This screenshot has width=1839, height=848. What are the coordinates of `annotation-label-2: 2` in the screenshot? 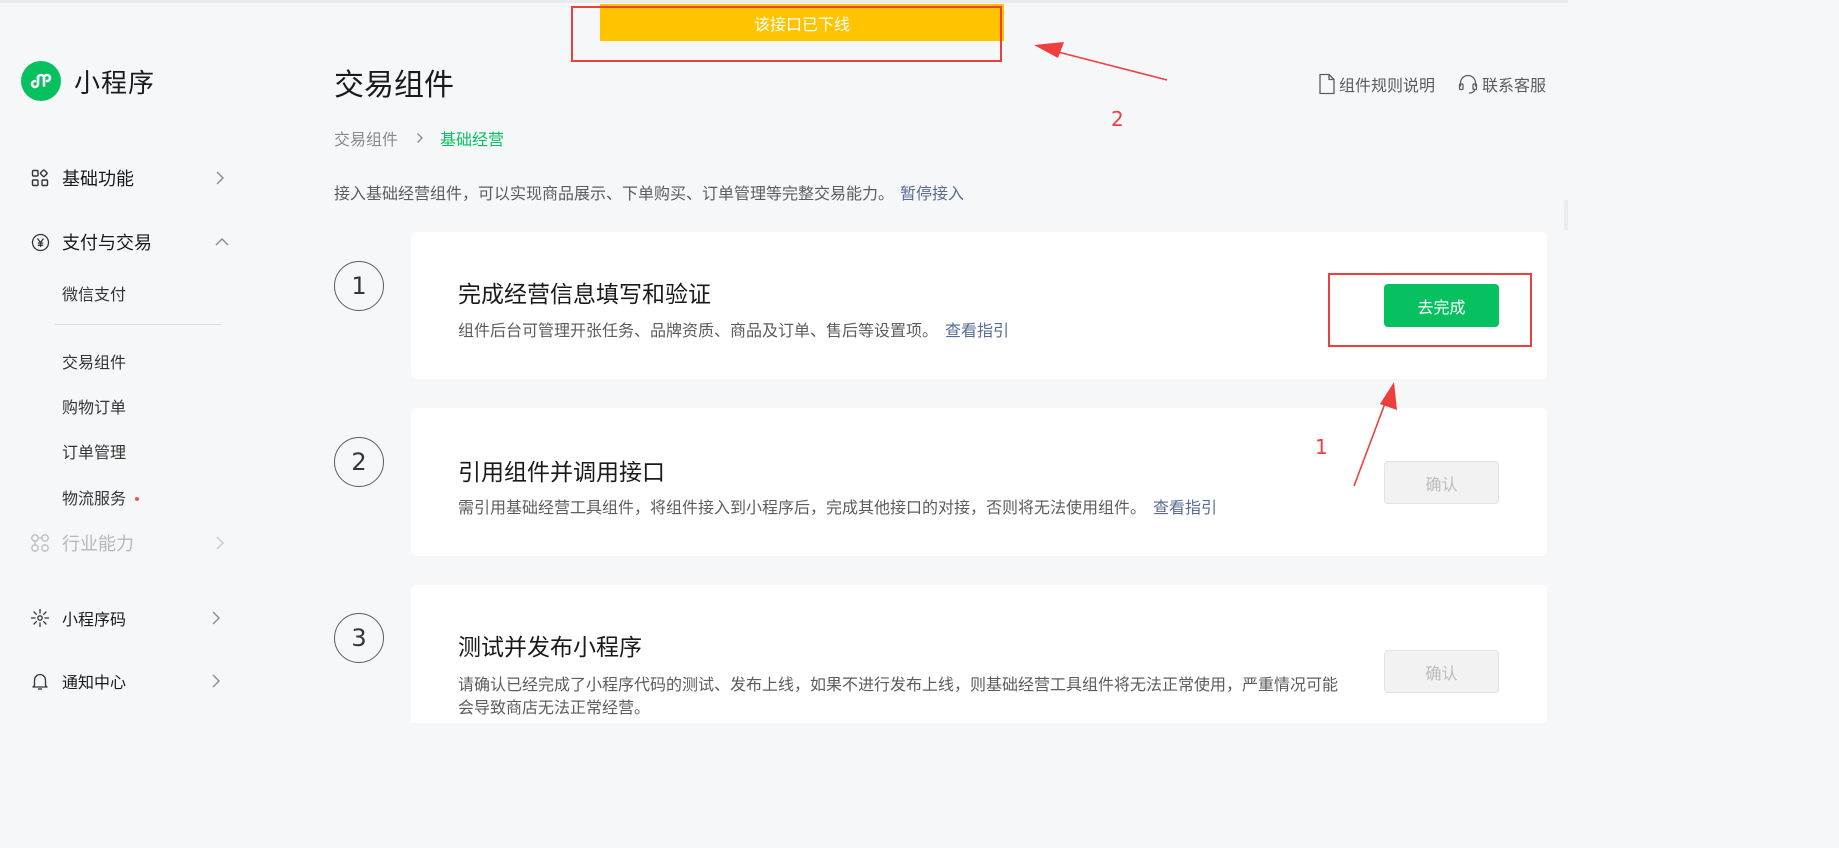 It's located at (1117, 119).